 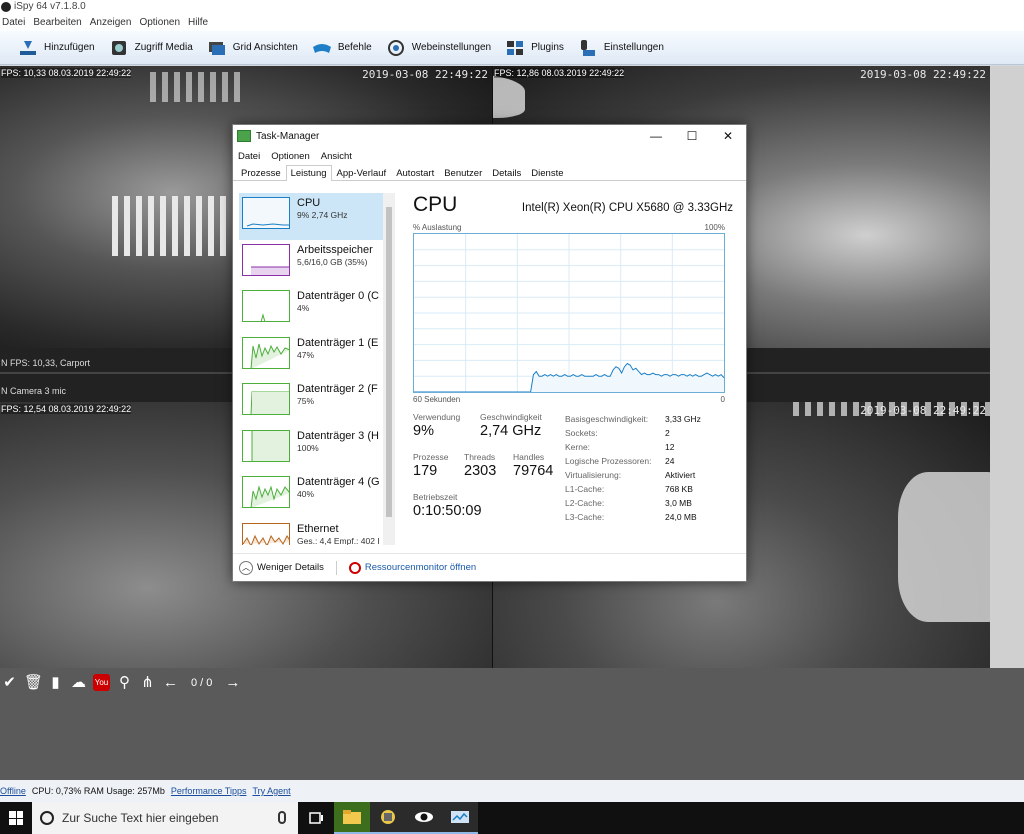 What do you see at coordinates (195, 87) in the screenshot?
I see `pergola-shape` at bounding box center [195, 87].